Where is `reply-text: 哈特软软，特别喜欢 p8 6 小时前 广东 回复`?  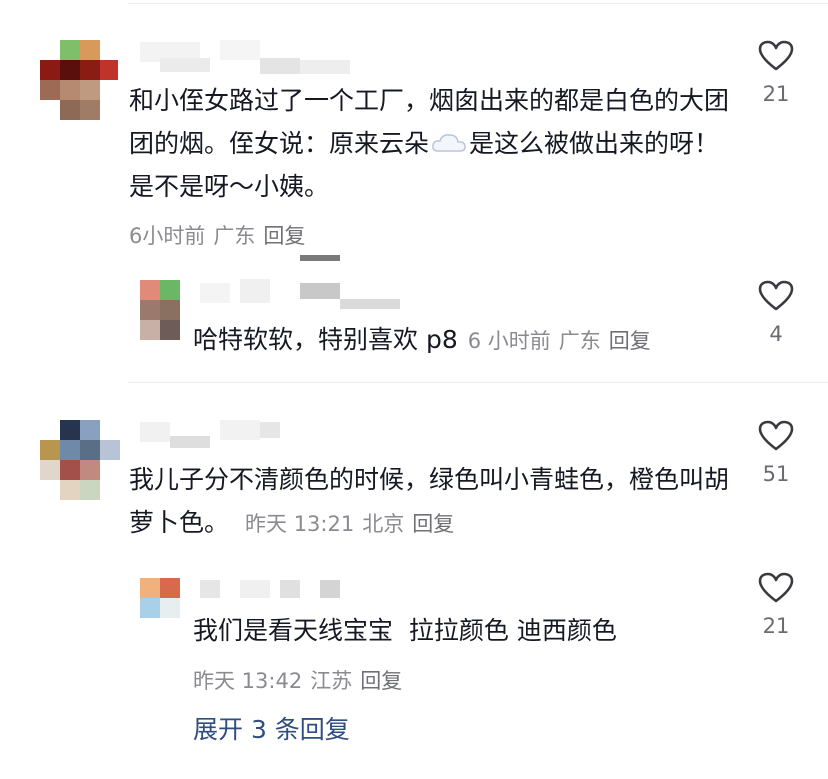
reply-text: 哈特软软，特别喜欢 p8 6 小时前 广东 回复 is located at coordinates (426, 340).